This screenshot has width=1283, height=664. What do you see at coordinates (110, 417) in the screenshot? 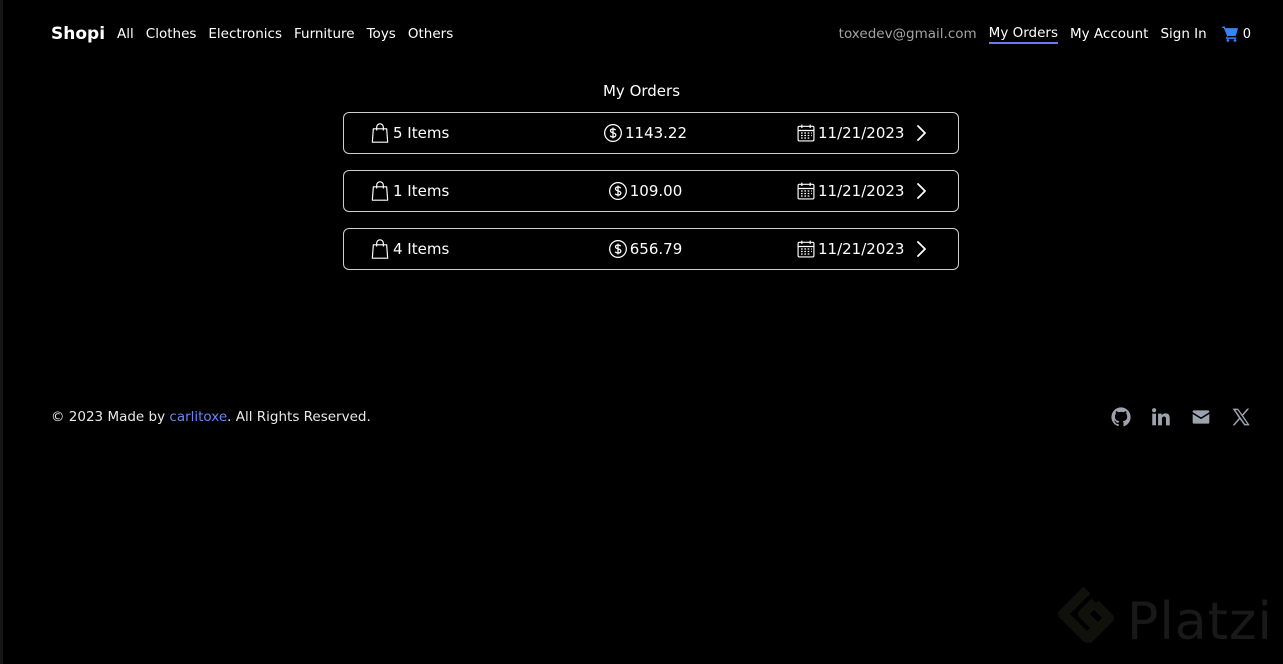
I see `copyright-prefix: © 2023 Made by` at bounding box center [110, 417].